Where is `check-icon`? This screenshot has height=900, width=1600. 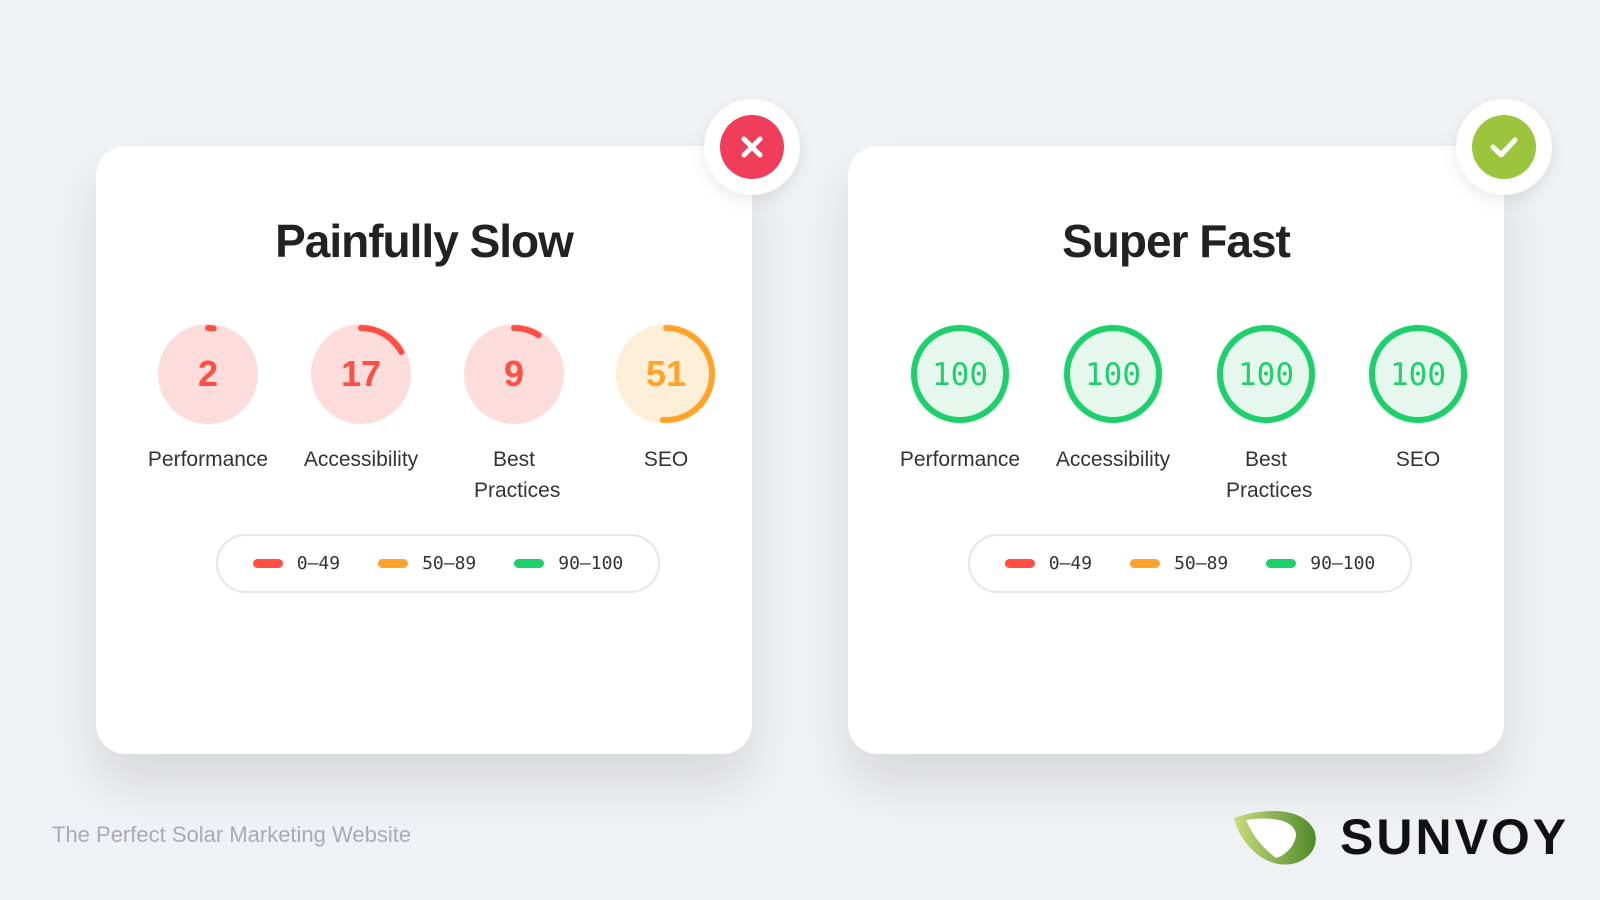
check-icon is located at coordinates (1504, 147).